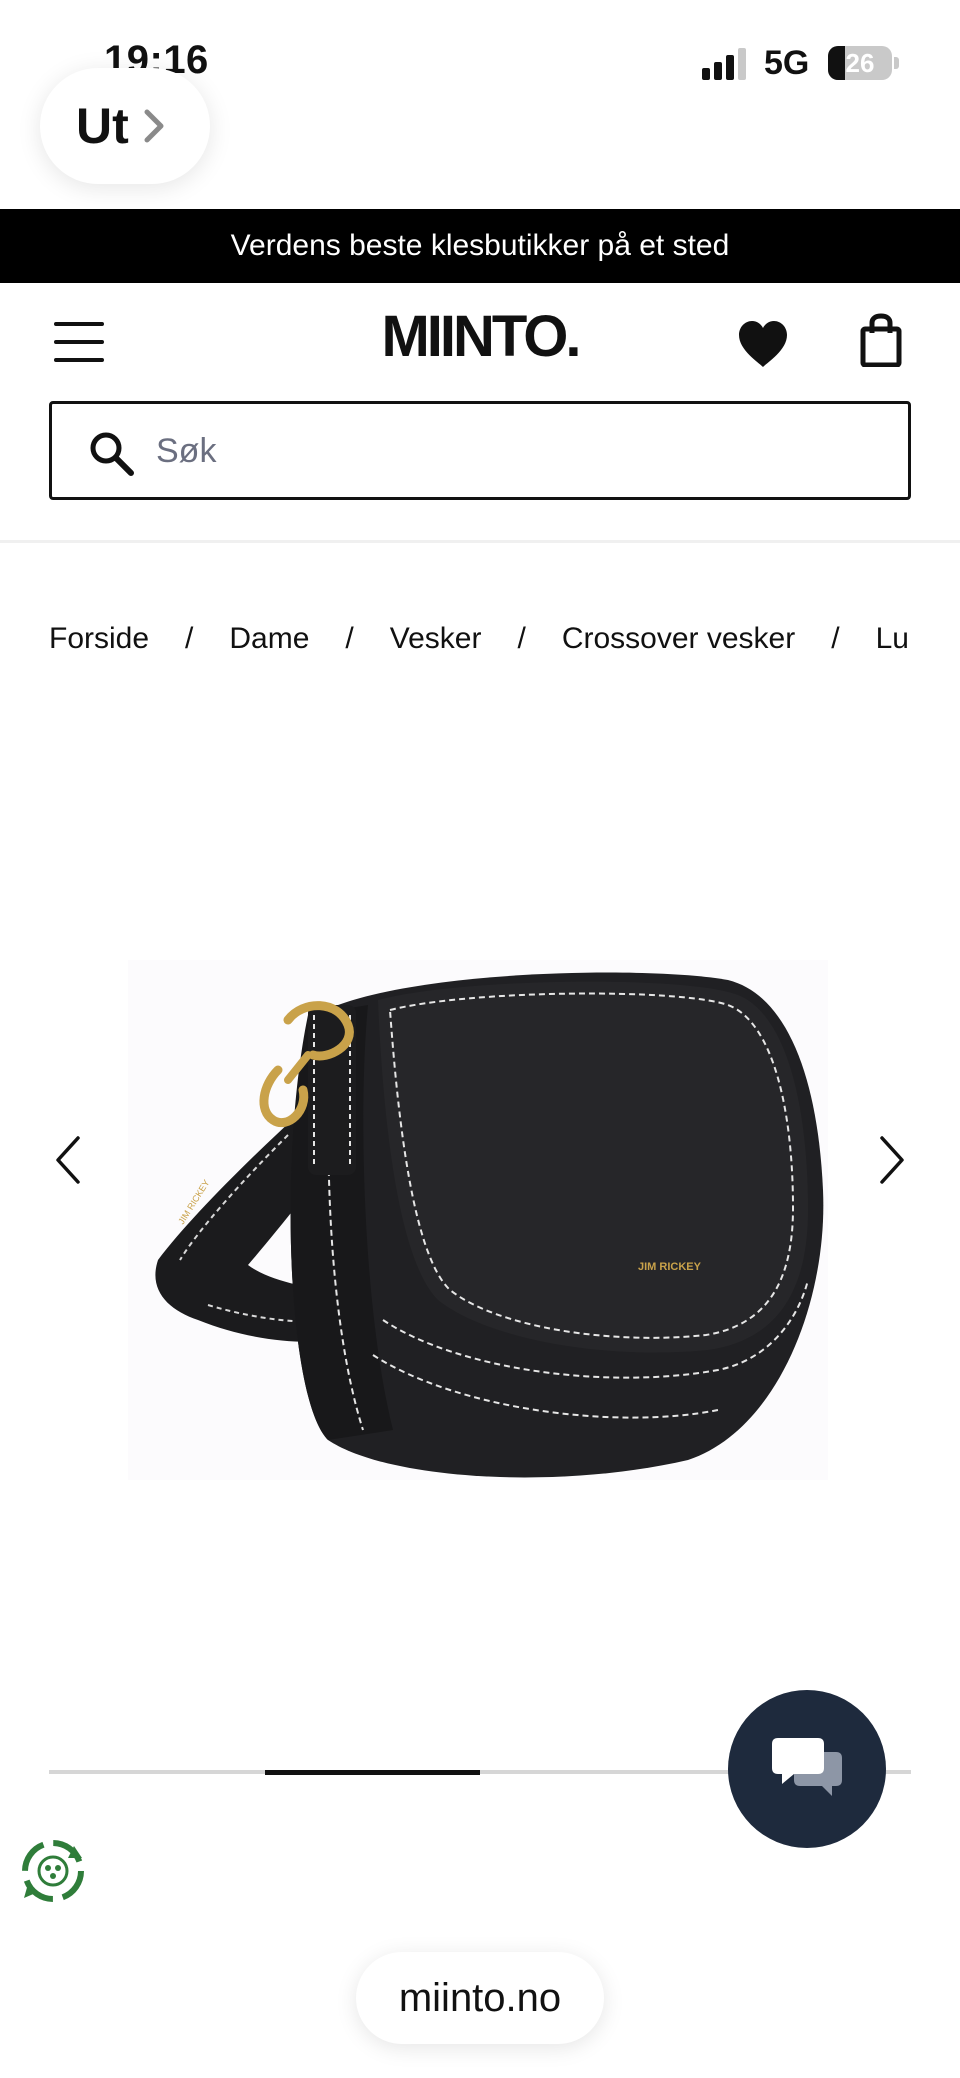 Image resolution: width=960 pixels, height=2078 pixels. Describe the element at coordinates (372, 1772) in the screenshot. I see `gallery-progress-indicator` at that location.